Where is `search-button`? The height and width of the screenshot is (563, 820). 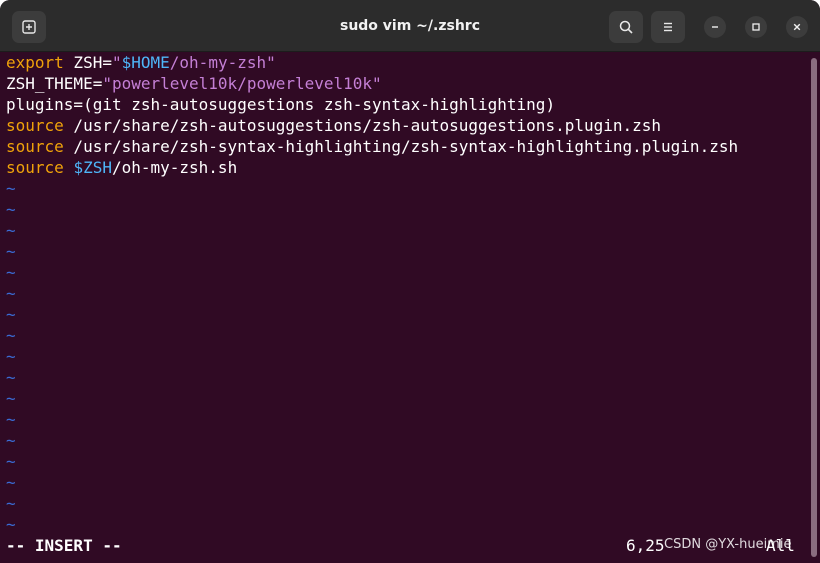 search-button is located at coordinates (626, 27).